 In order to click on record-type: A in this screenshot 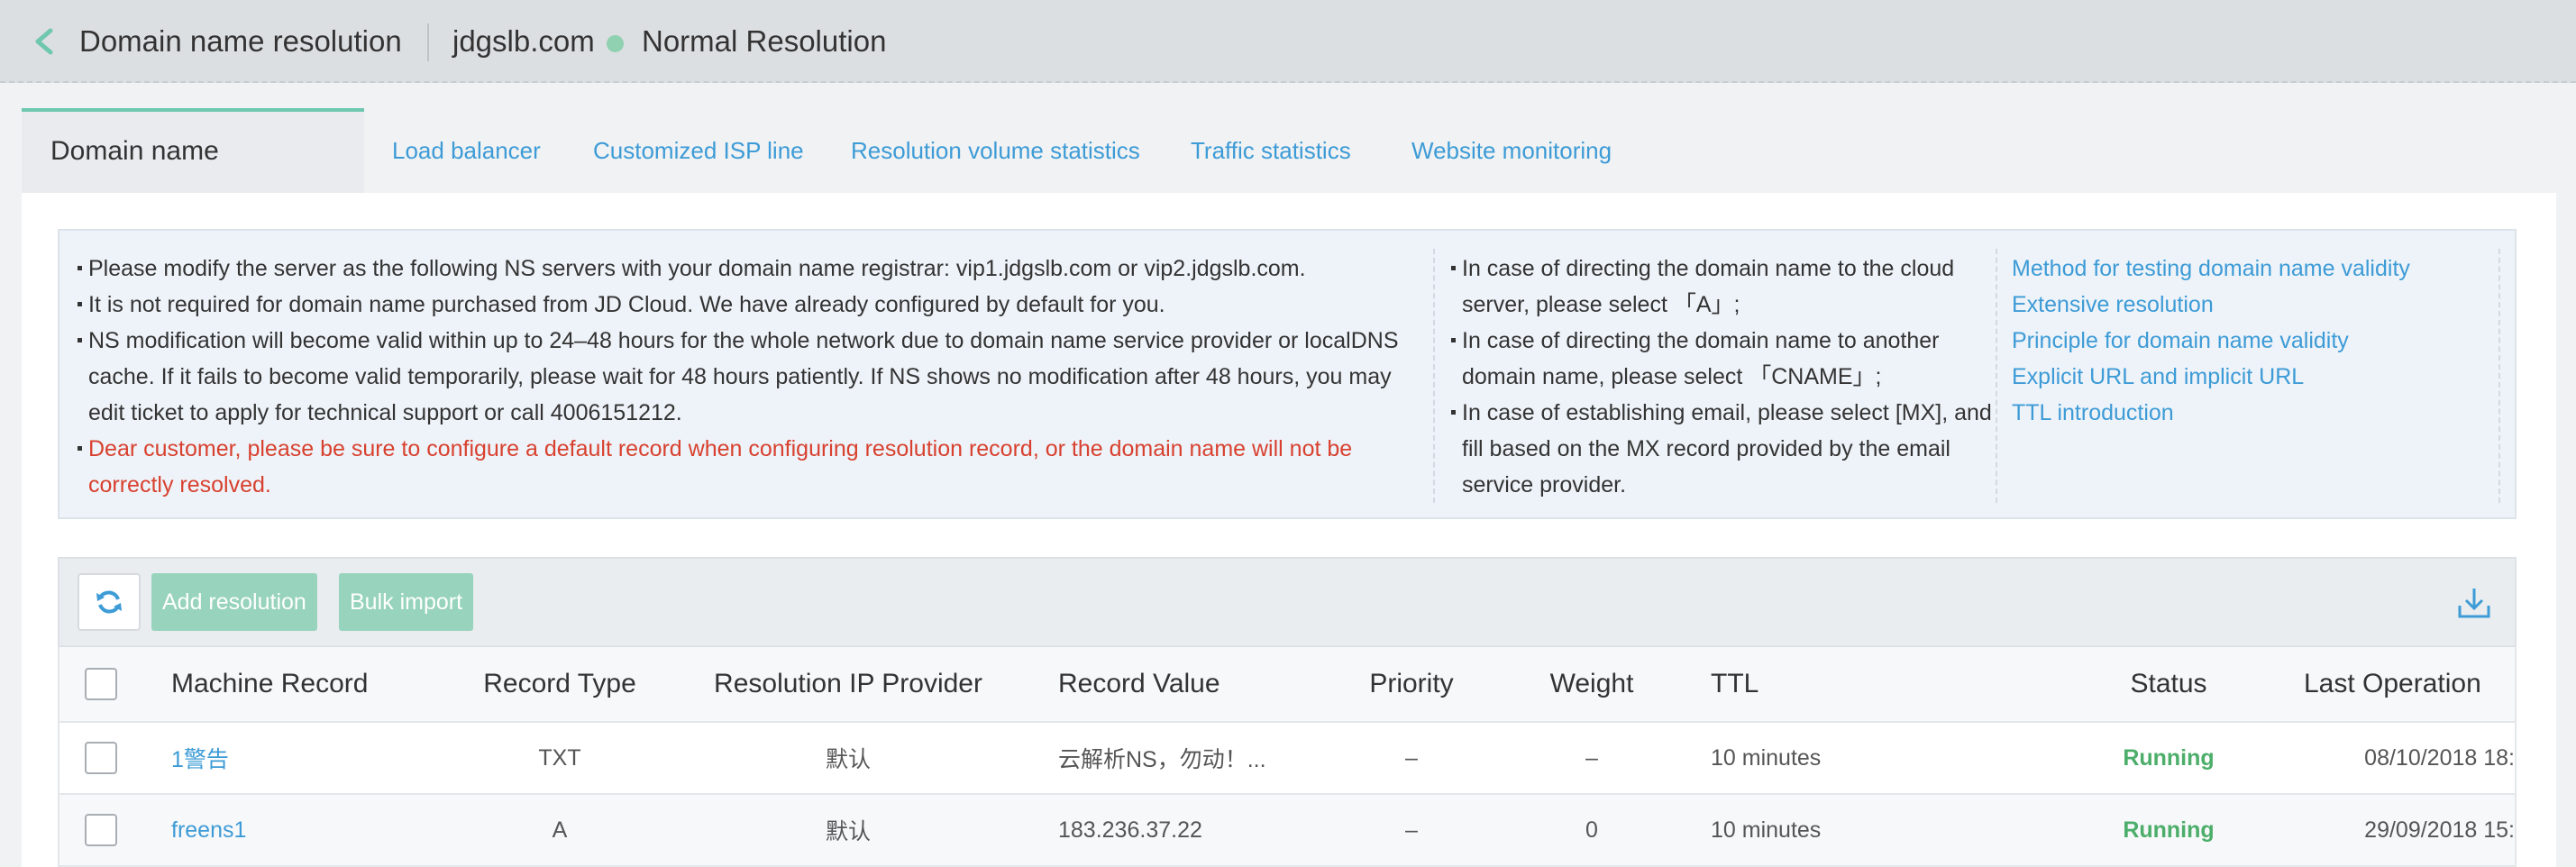, I will do `click(560, 830)`.